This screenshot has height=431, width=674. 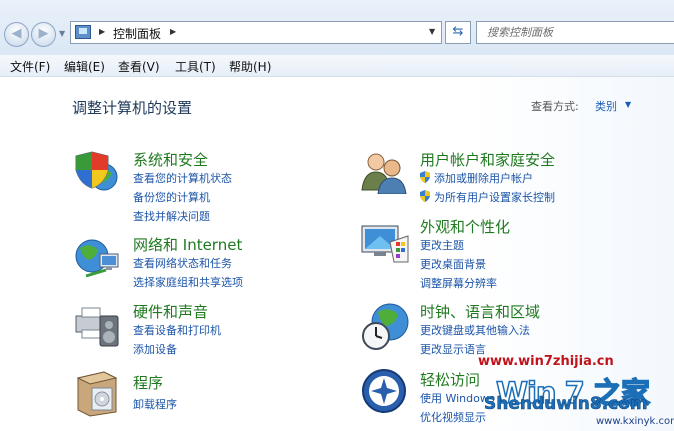 I want to click on link-parental-controls: 为所有用户设置家长控制, so click(x=494, y=197).